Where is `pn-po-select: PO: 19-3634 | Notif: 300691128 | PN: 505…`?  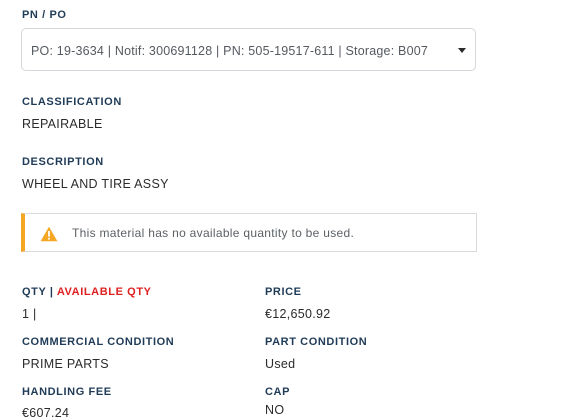 pn-po-select: PO: 19-3634 | Notif: 300691128 | PN: 505… is located at coordinates (248, 49).